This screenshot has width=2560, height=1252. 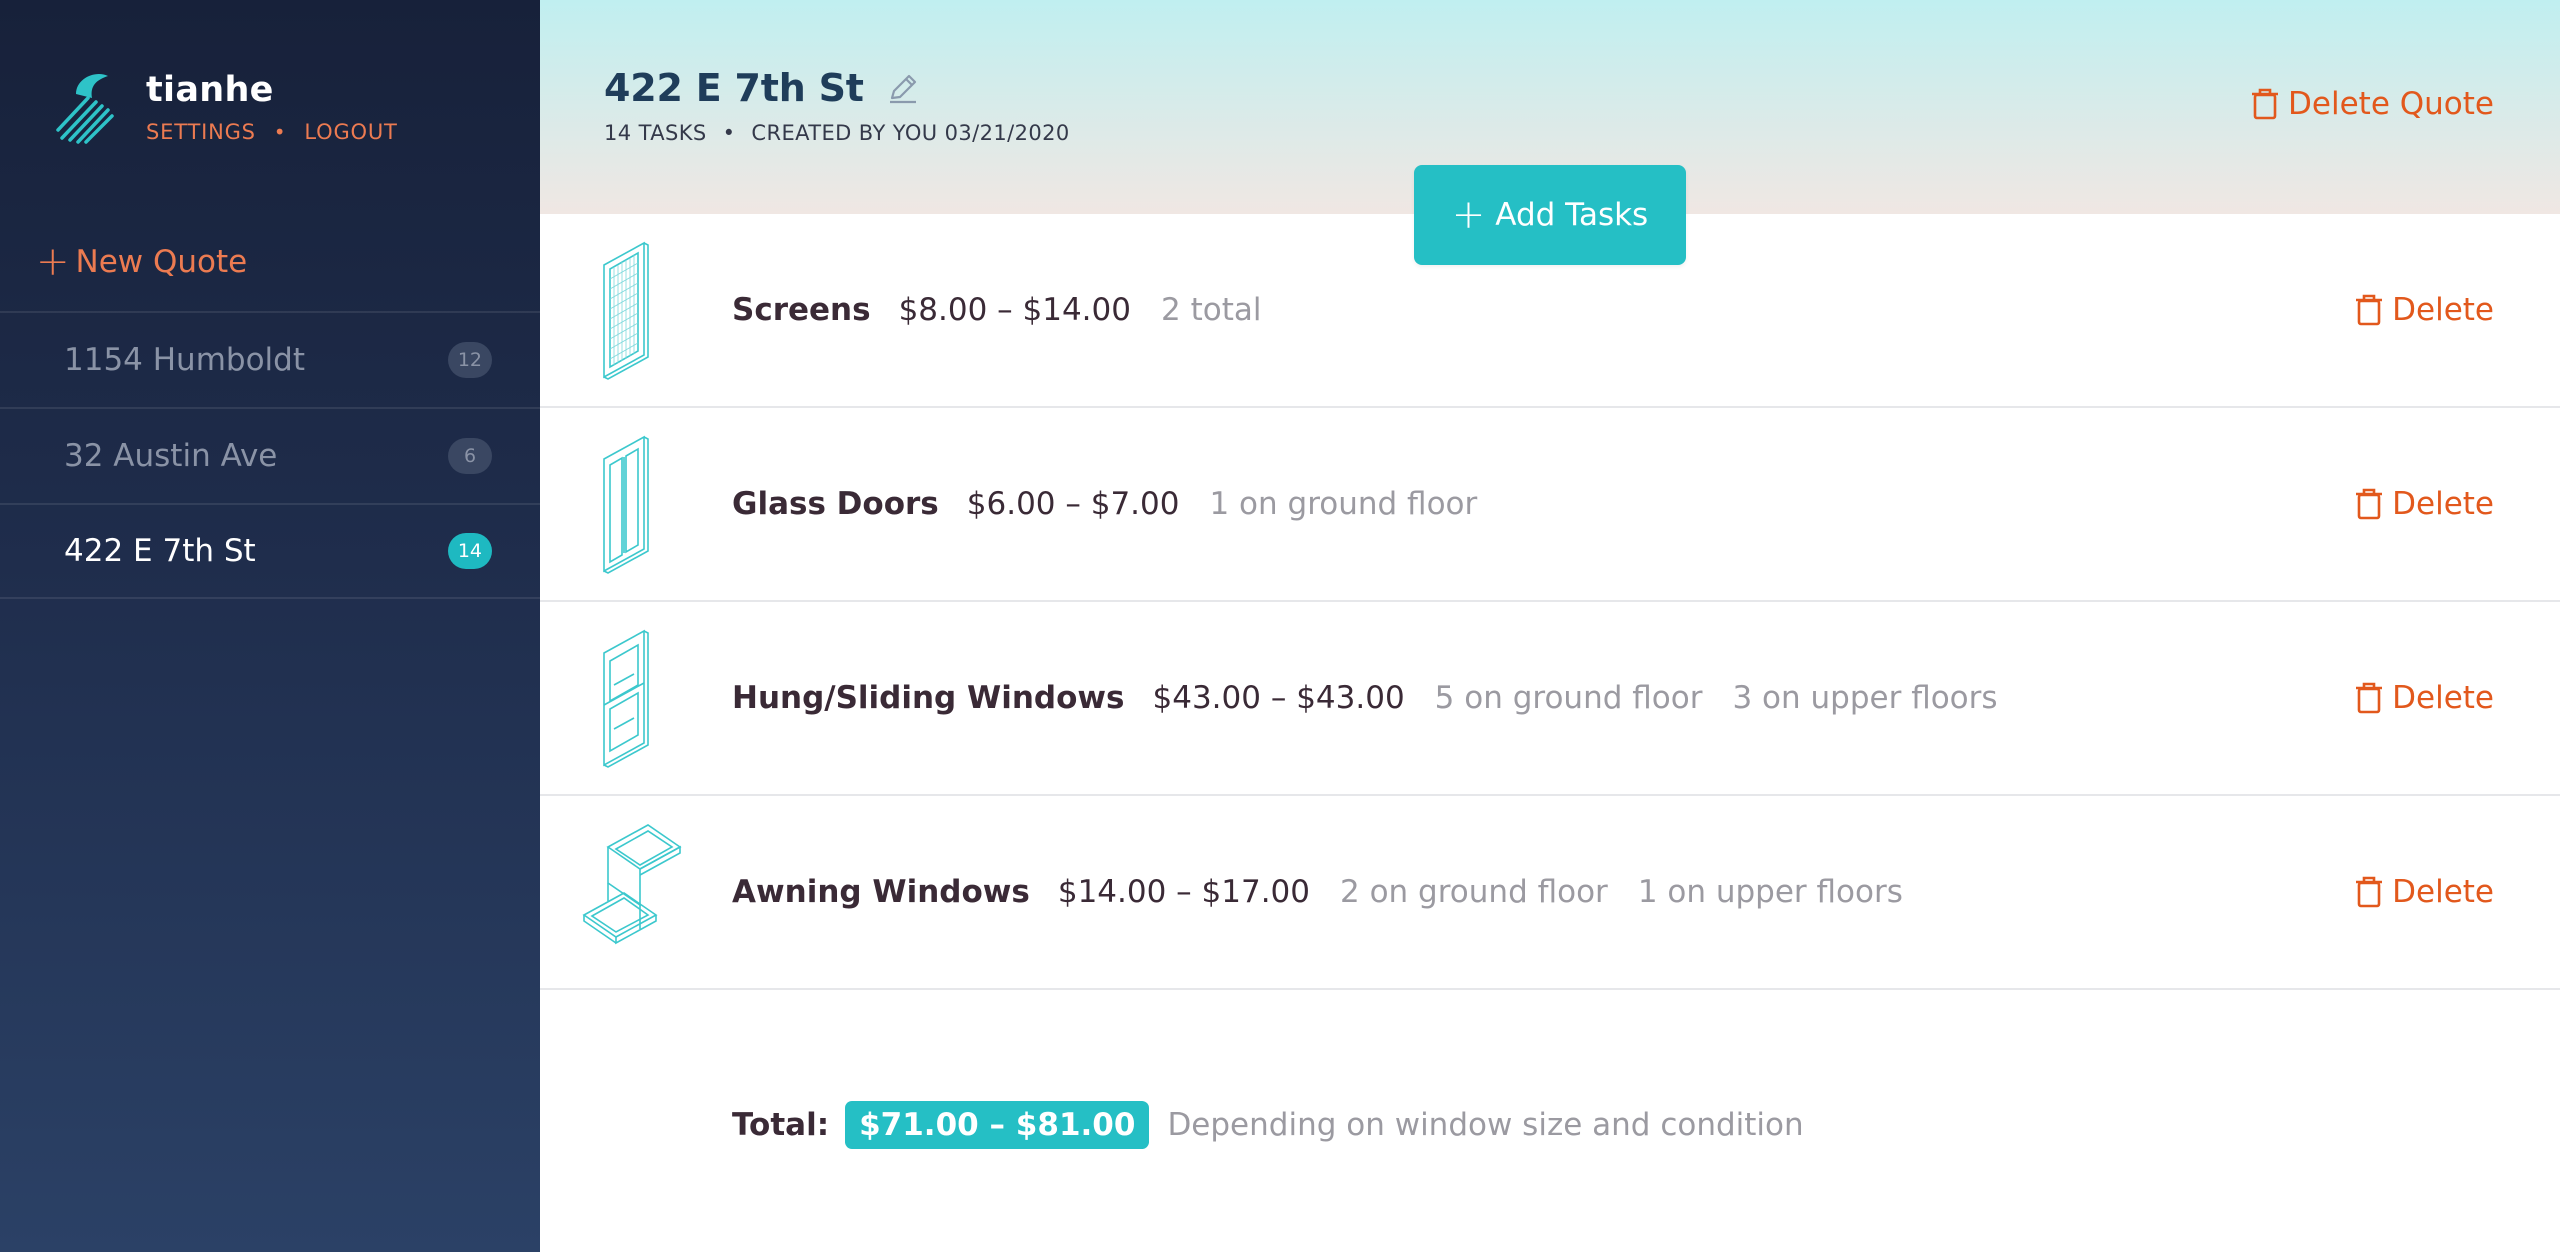 I want to click on quote-item: 32 Austin Ave 6, so click(x=270, y=455).